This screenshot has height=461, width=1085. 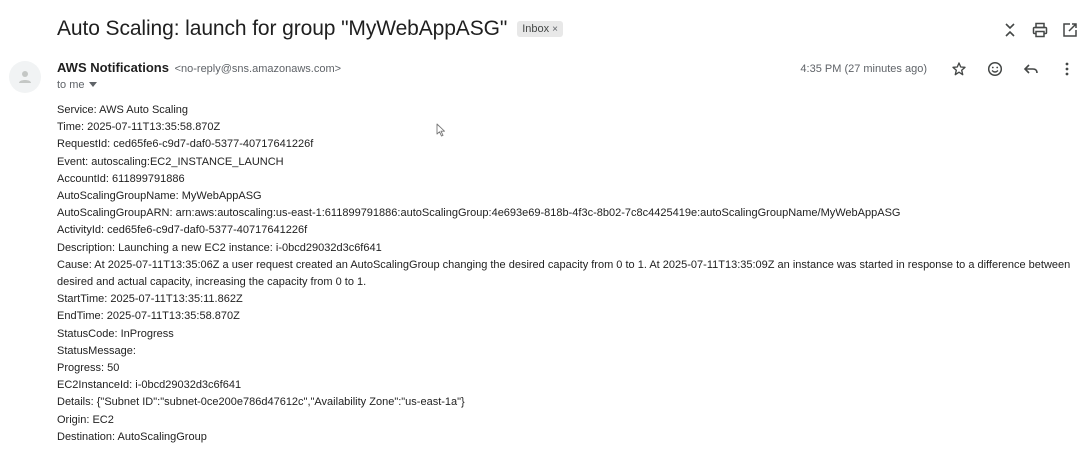 What do you see at coordinates (96, 350) in the screenshot?
I see `body-line: StatusMessage:` at bounding box center [96, 350].